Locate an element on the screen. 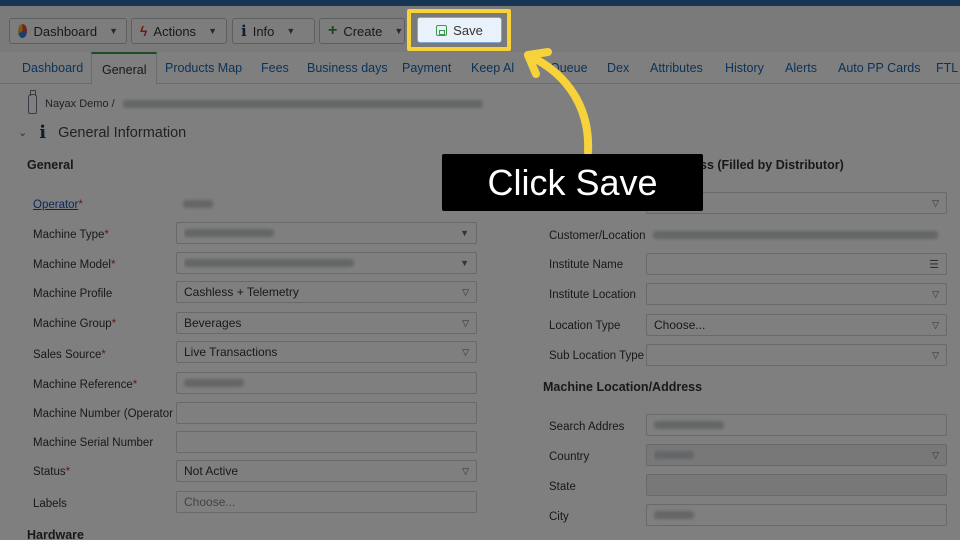  sub-location-type-label: Sub Location Type is located at coordinates (597, 356).